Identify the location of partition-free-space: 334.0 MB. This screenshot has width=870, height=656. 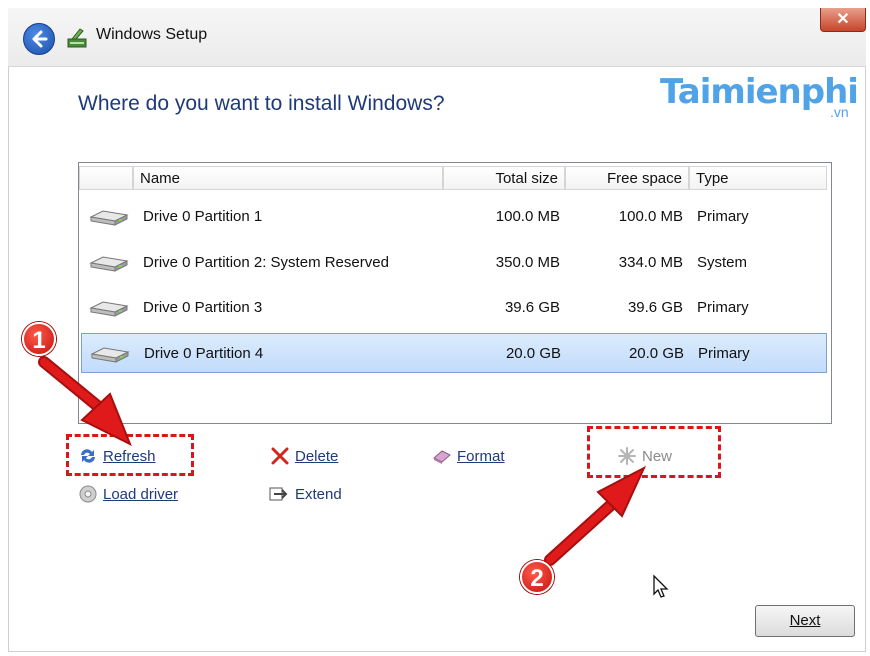
(650, 262).